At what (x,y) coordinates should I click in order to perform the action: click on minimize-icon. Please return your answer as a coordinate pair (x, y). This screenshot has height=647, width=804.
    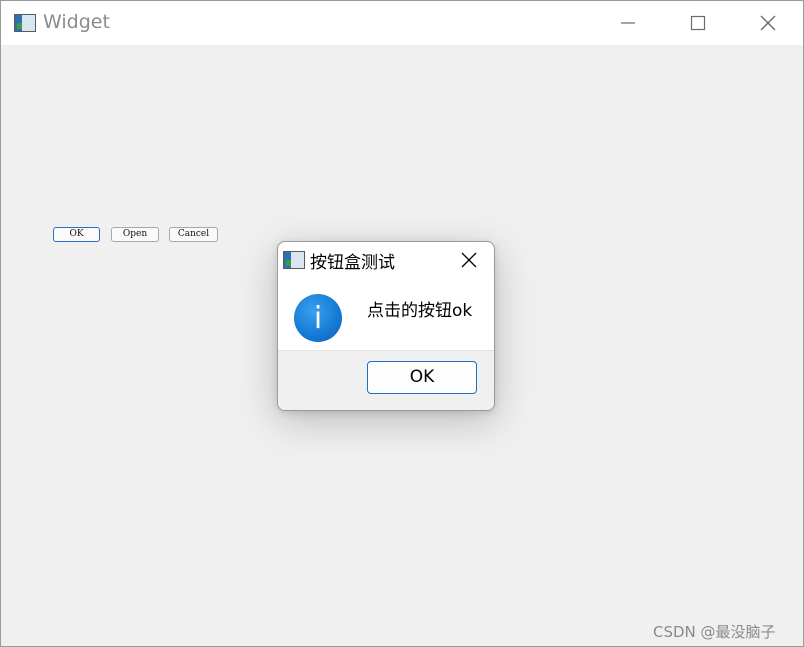
    Looking at the image, I should click on (628, 23).